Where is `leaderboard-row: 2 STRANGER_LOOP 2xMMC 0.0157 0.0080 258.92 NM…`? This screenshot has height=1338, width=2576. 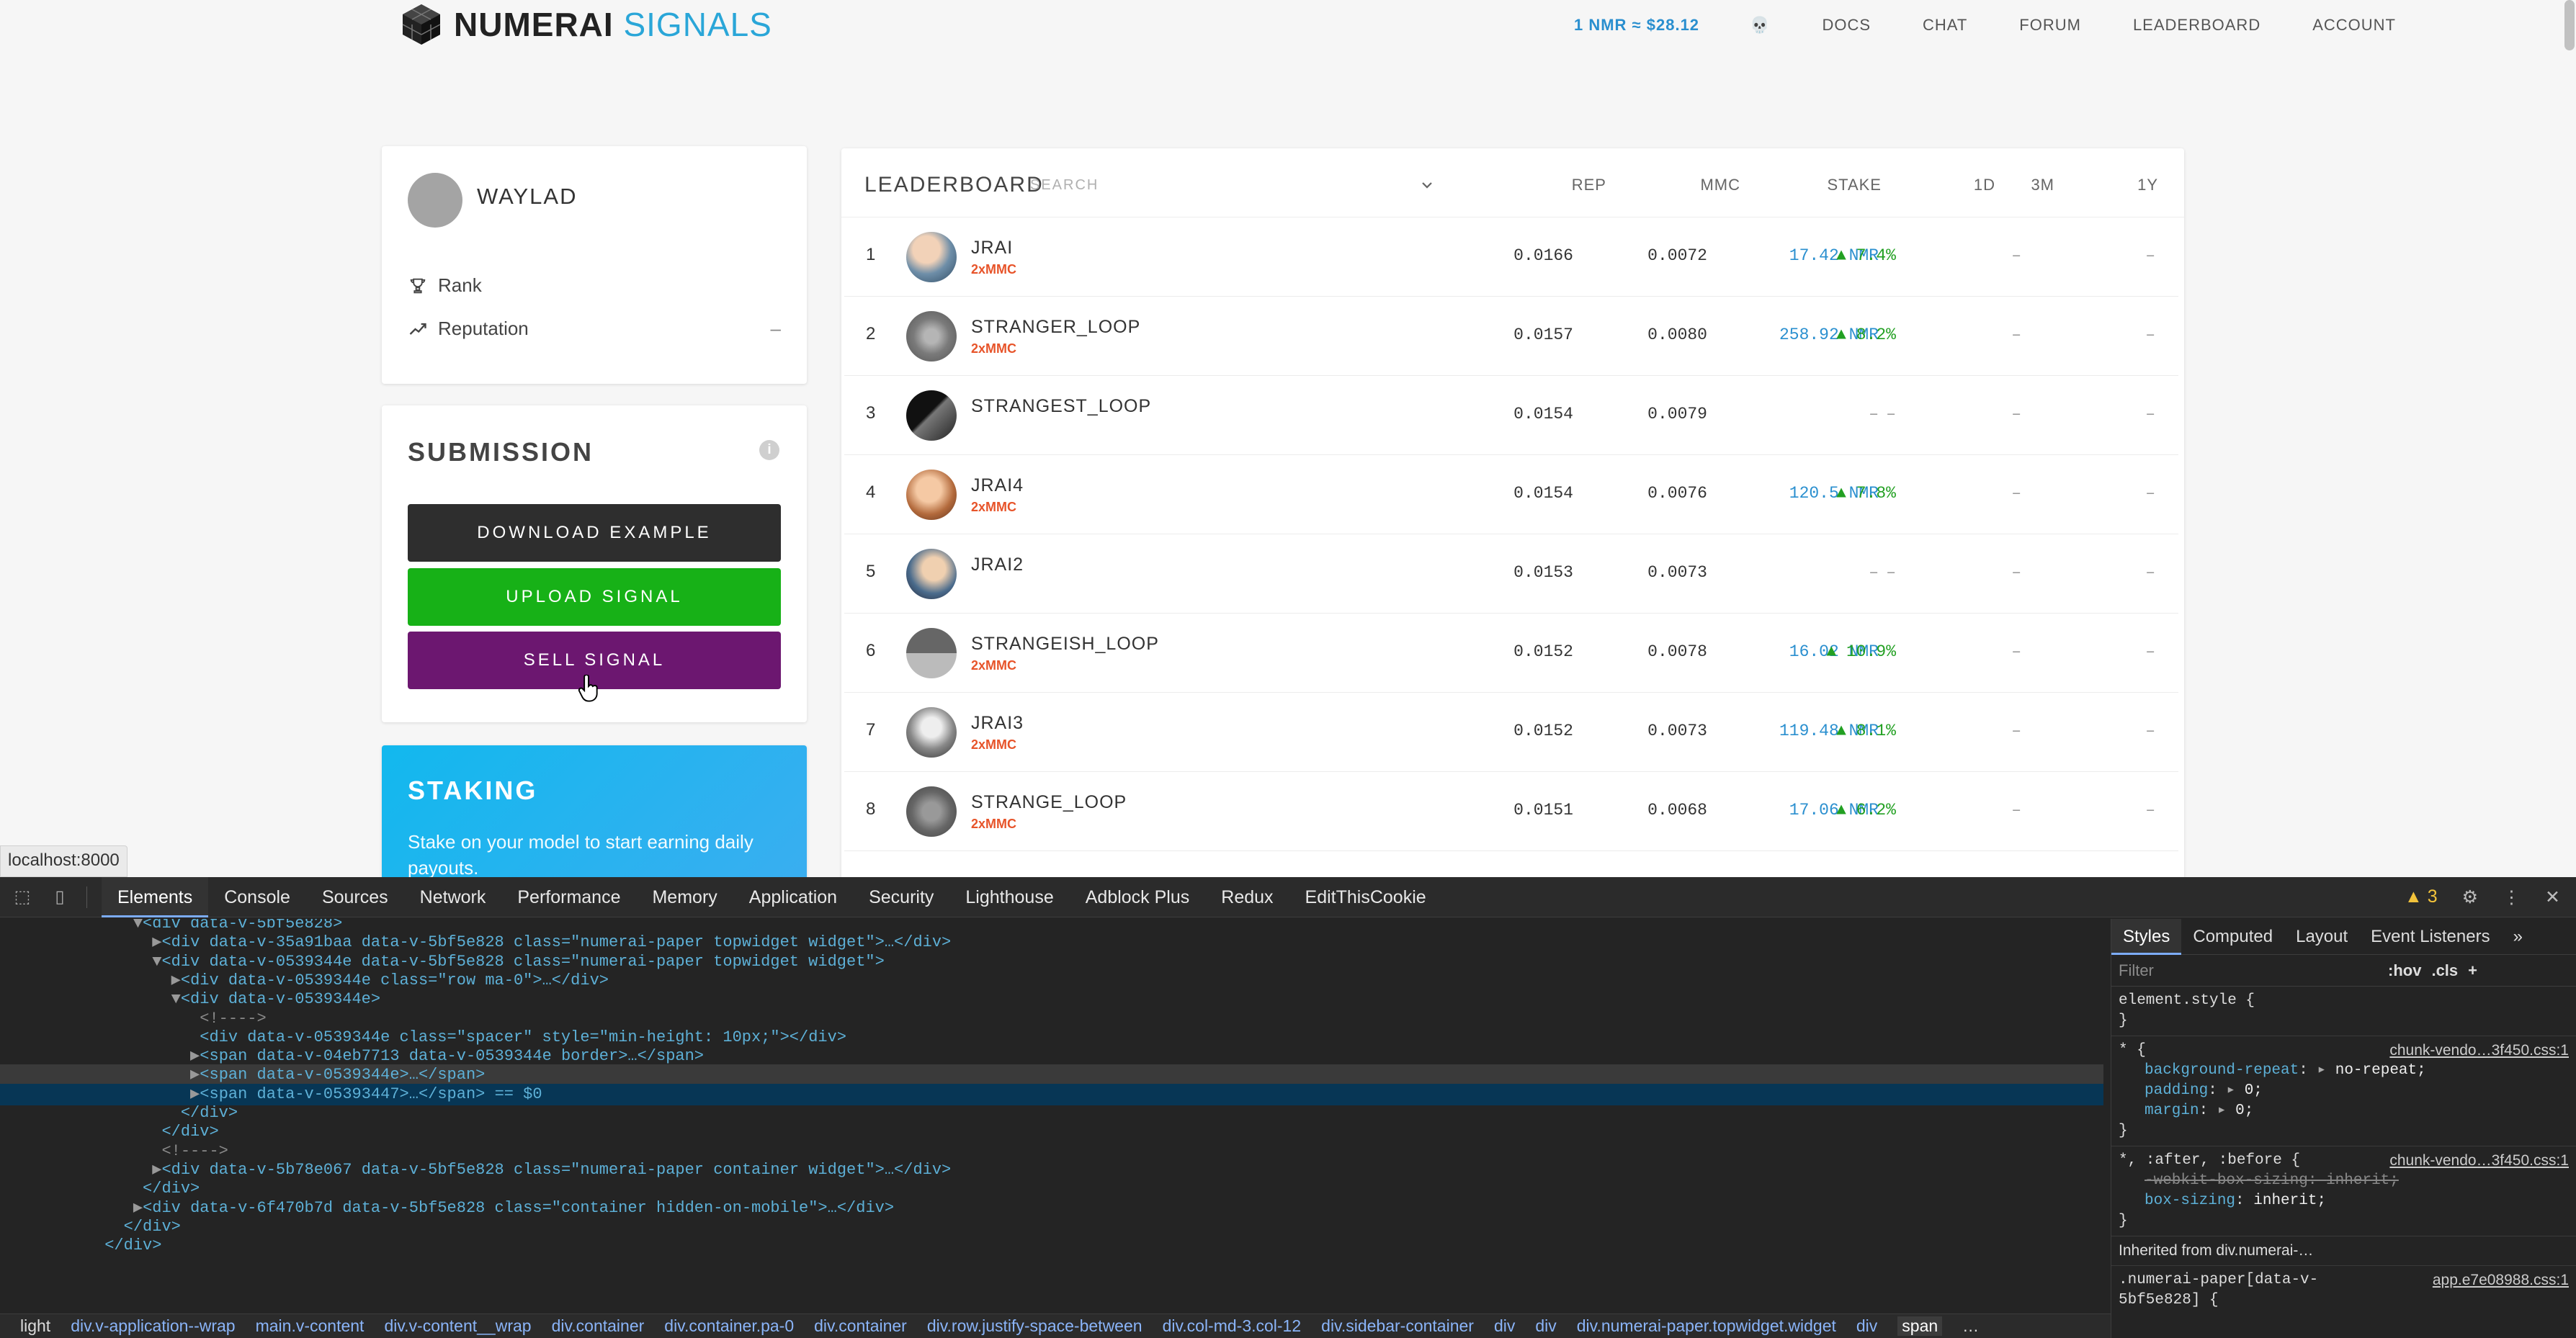
leaderboard-row: 2 STRANGER_LOOP 2xMMC 0.0157 0.0080 258.92 NM… is located at coordinates (1511, 336).